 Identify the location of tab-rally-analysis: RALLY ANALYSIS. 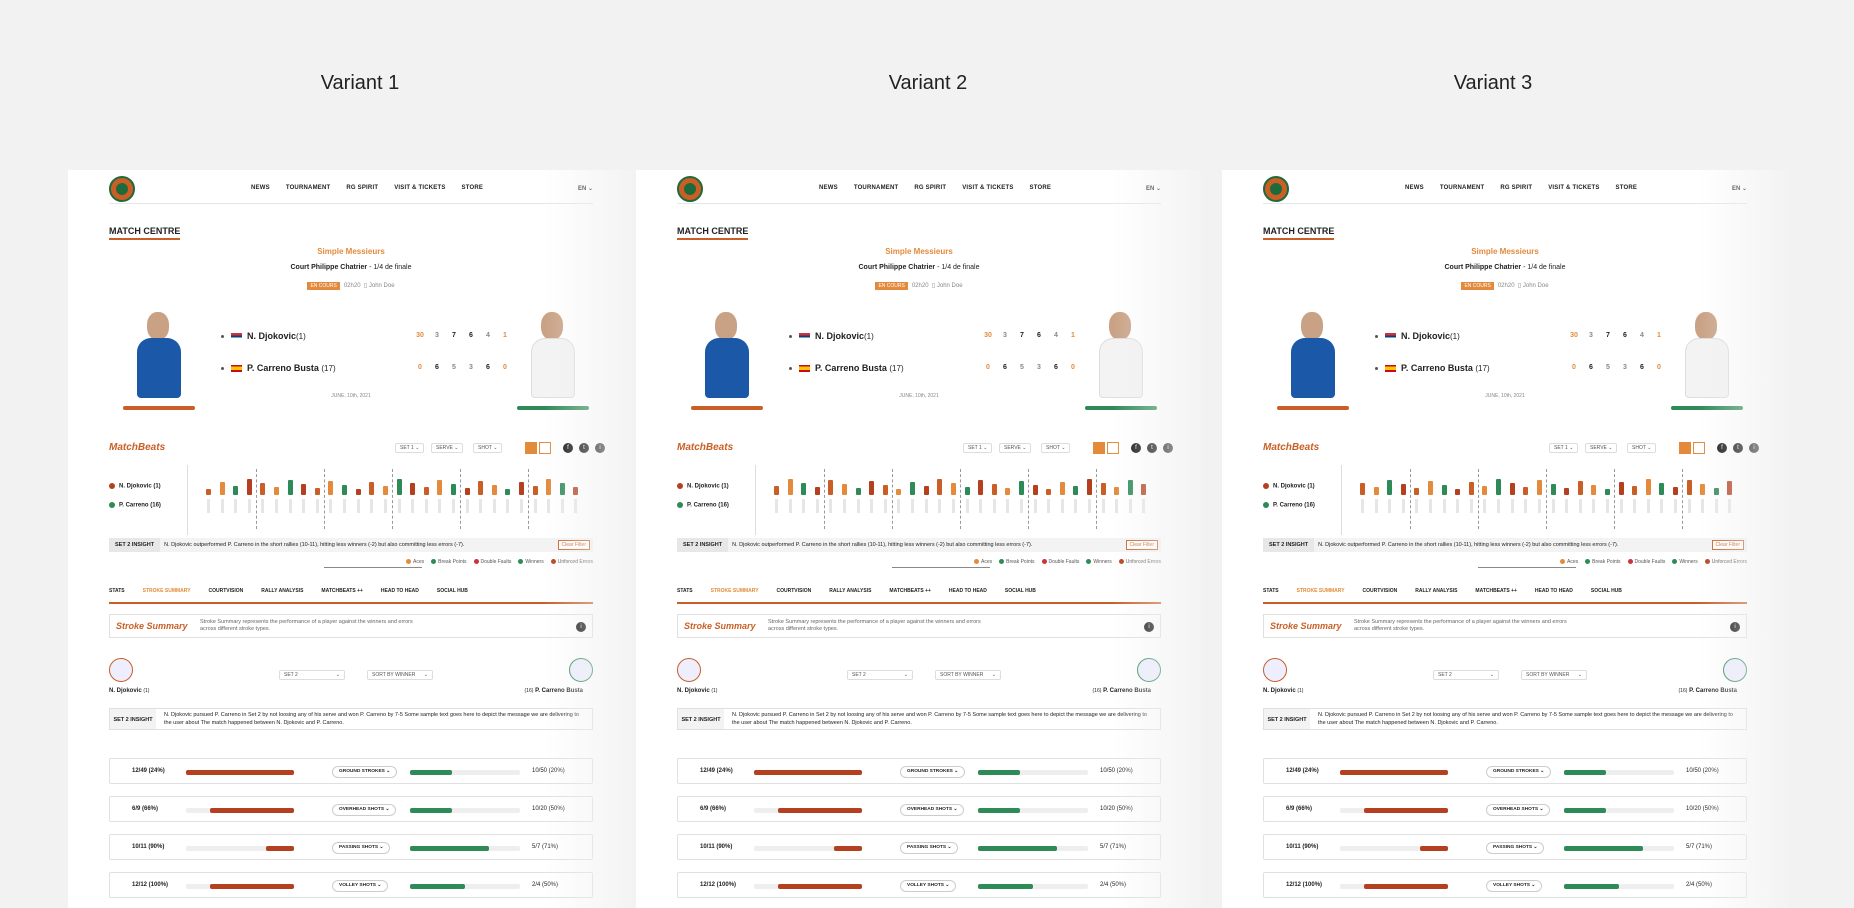
(282, 595).